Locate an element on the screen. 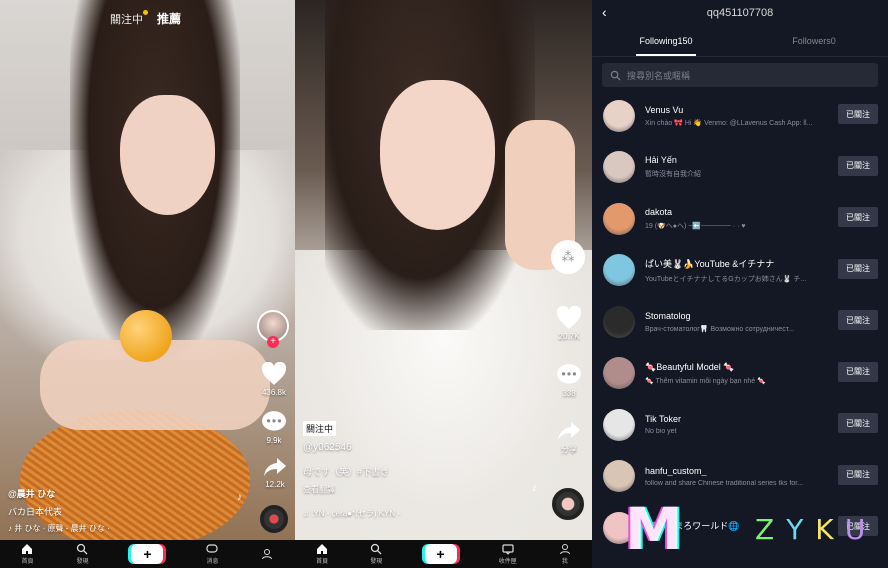 The width and height of the screenshot is (888, 568). list-item: Hải Yến 暫時沒有自我介紹 已關注 is located at coordinates (740, 168).